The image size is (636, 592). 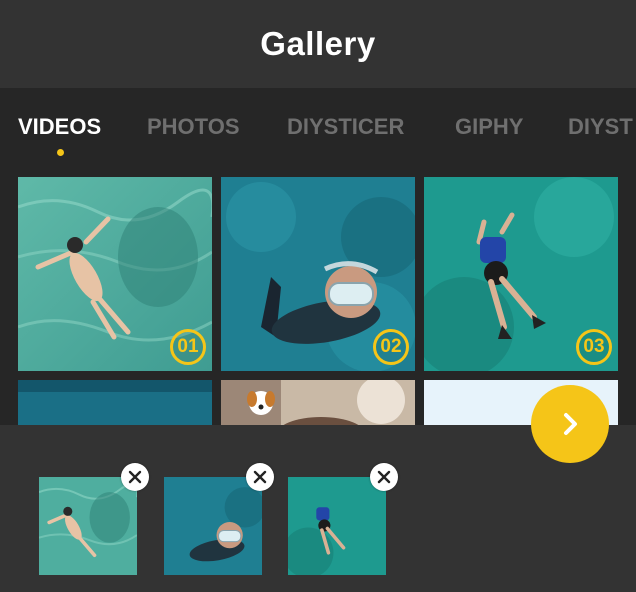 I want to click on selection-order-badge: 01, so click(x=188, y=347).